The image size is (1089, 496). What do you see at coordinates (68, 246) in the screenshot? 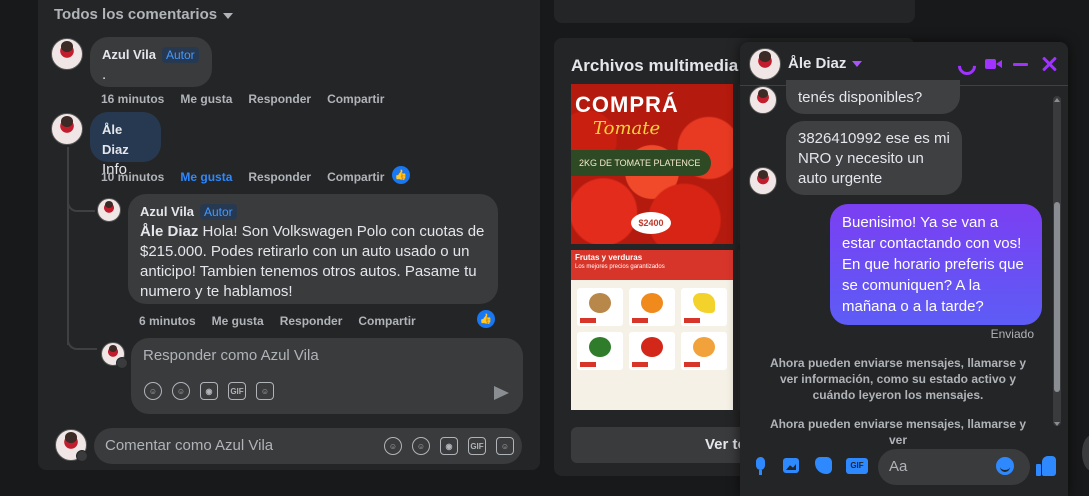
I see `thread-line` at bounding box center [68, 246].